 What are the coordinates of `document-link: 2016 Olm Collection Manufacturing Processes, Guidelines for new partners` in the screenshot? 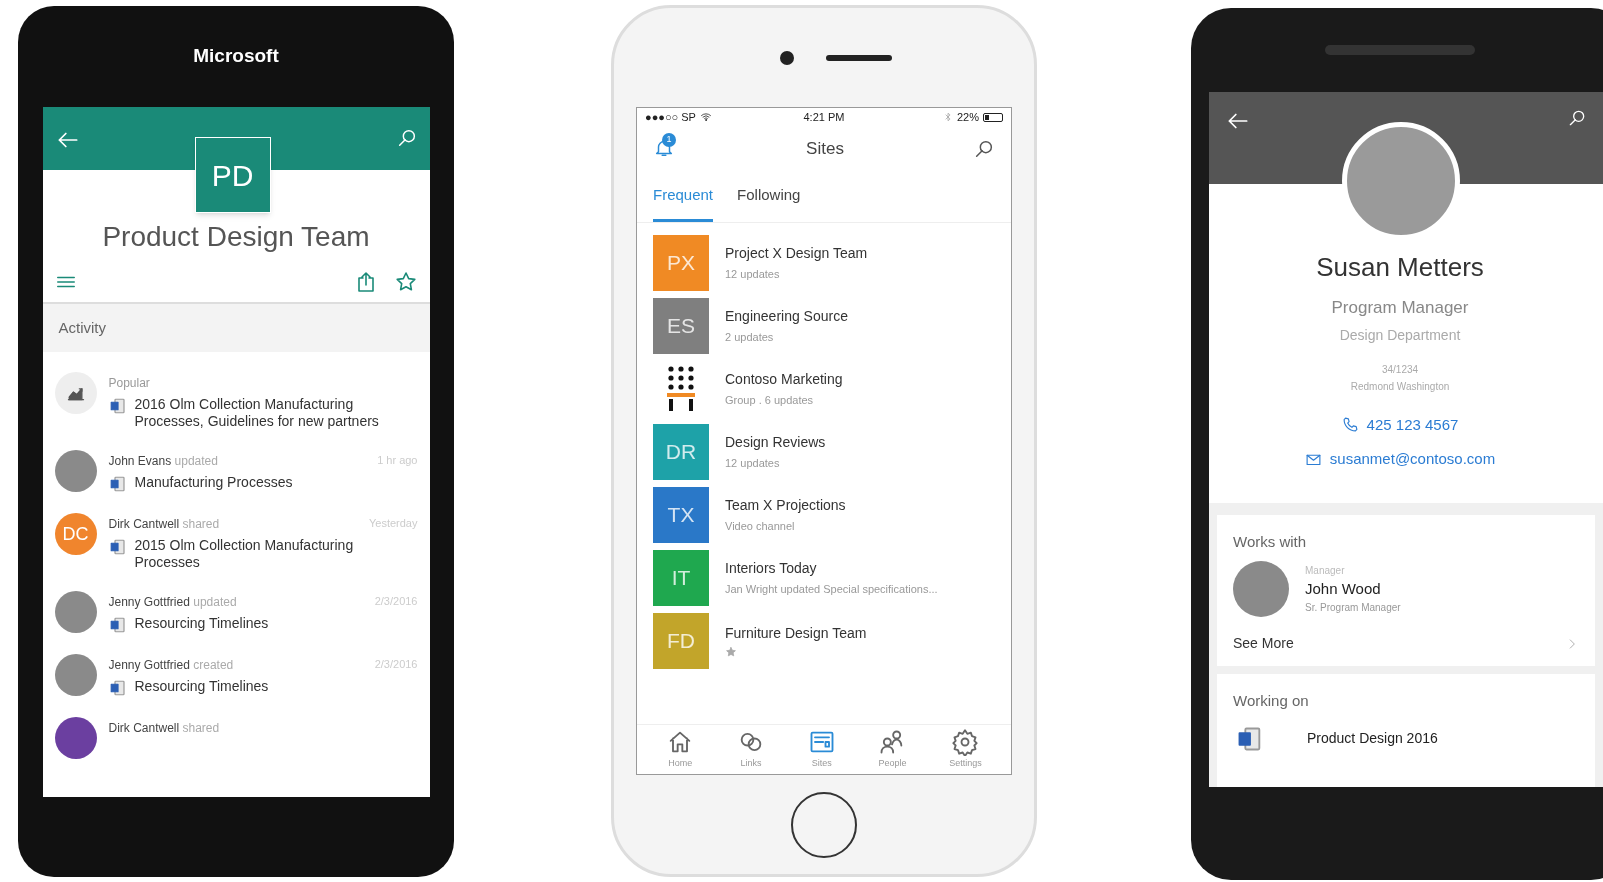 It's located at (276, 413).